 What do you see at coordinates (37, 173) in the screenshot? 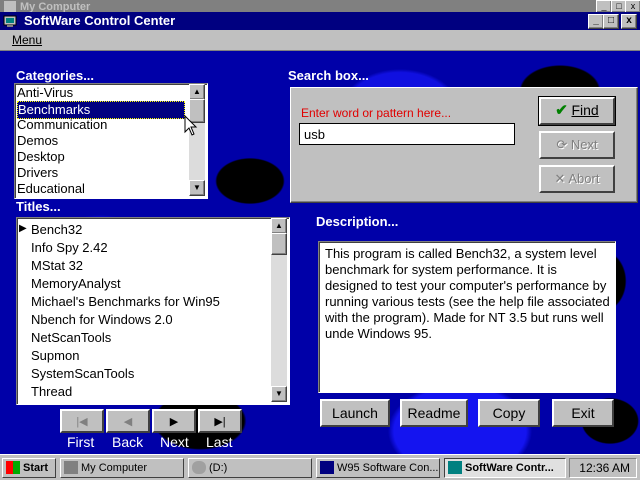
I see `list-item: Drivers` at bounding box center [37, 173].